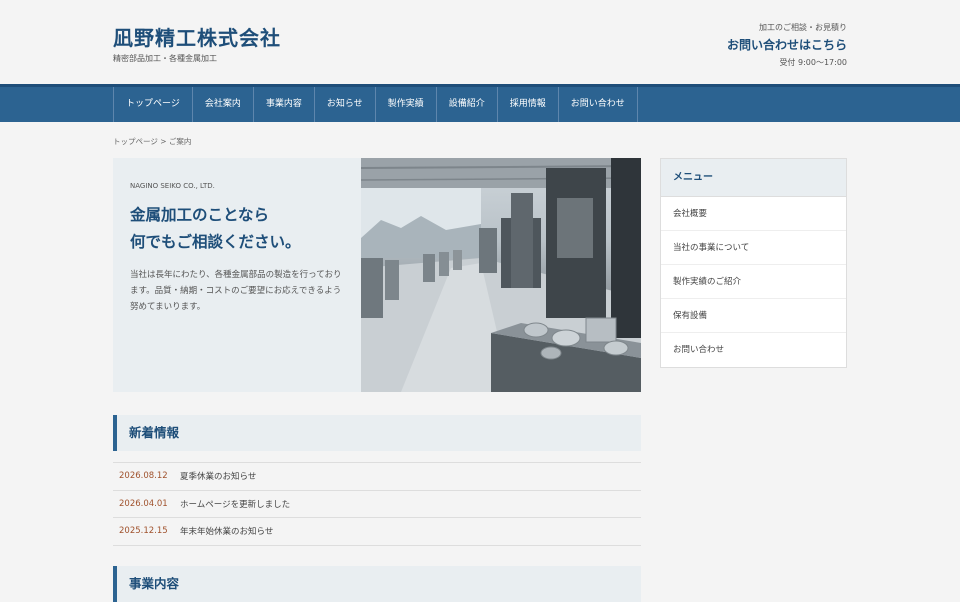  What do you see at coordinates (813, 62) in the screenshot?
I see `contact-hours: 受付 9:00〜17:00` at bounding box center [813, 62].